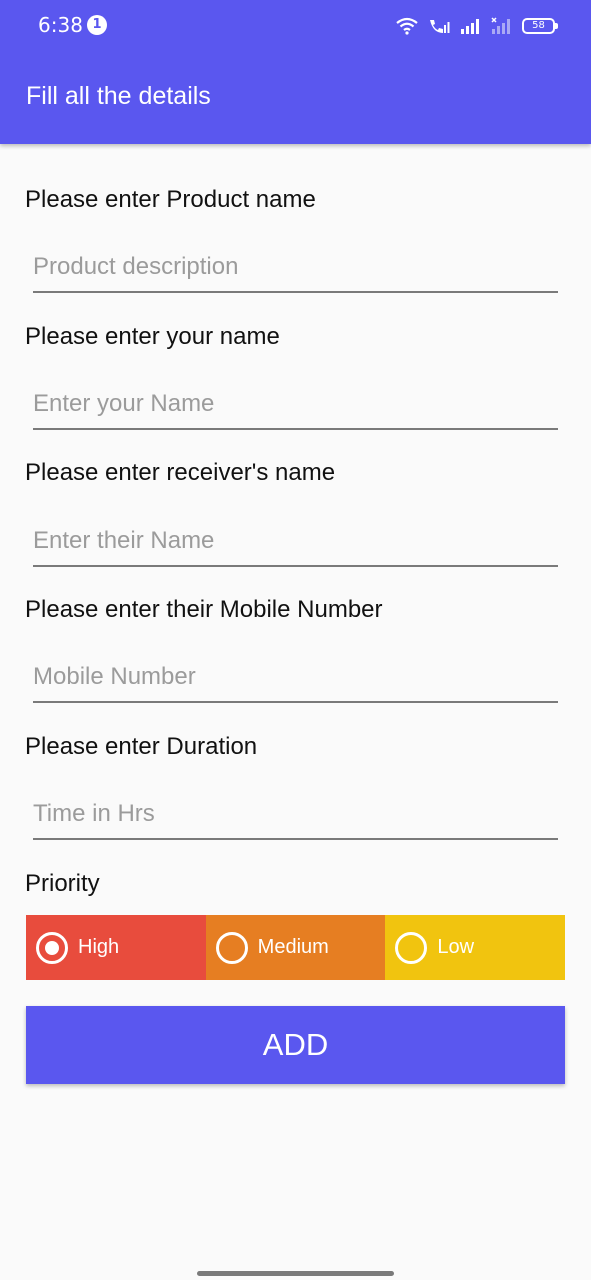 The width and height of the screenshot is (591, 1280). What do you see at coordinates (540, 26) in the screenshot?
I see `battery-icon: 58` at bounding box center [540, 26].